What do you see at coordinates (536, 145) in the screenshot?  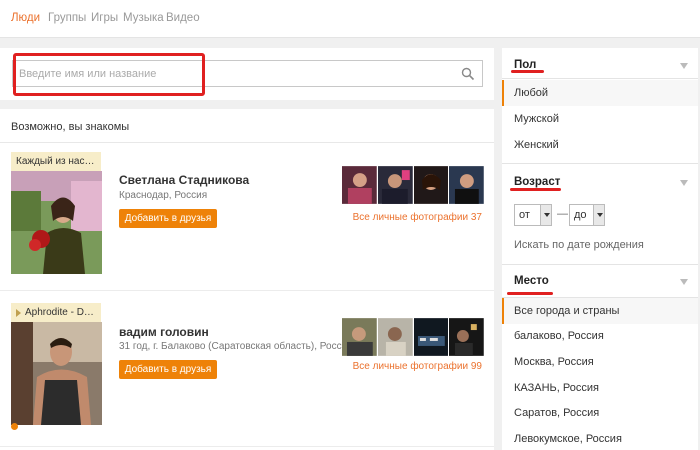 I see `gender-option-female: Женский` at bounding box center [536, 145].